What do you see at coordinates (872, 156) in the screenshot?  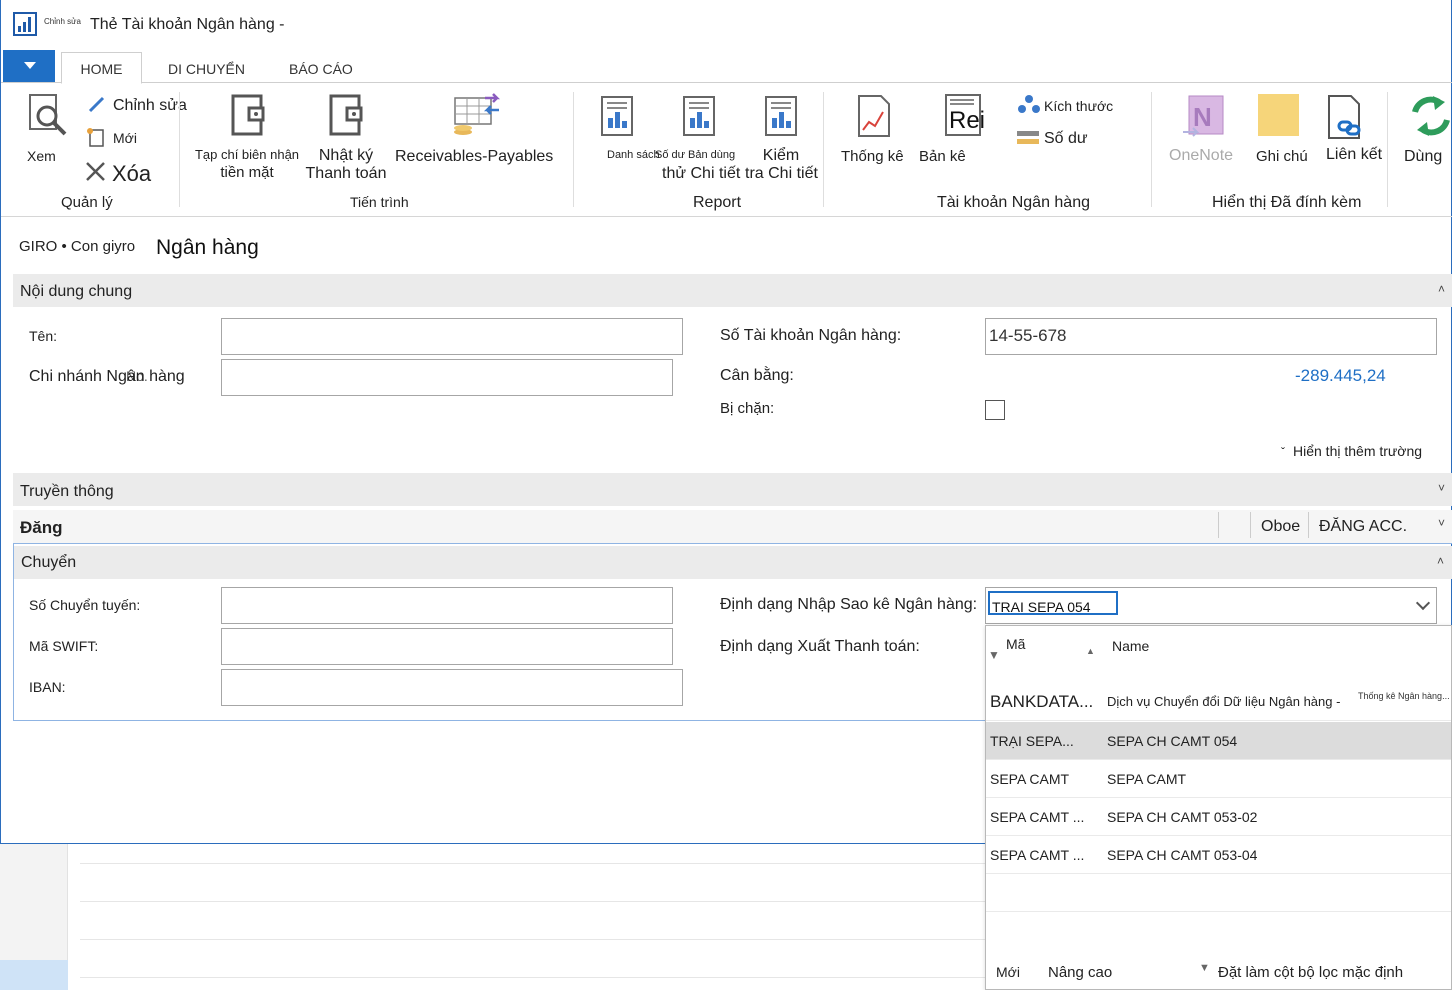 I see `statistics-button: Thống kê` at bounding box center [872, 156].